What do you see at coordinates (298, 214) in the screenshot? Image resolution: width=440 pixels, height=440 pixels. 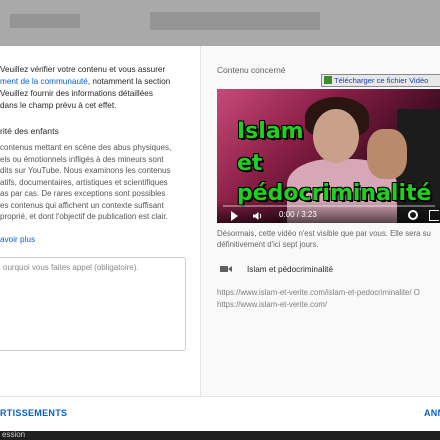 I see `video-time: 0:00 / 3:23` at bounding box center [298, 214].